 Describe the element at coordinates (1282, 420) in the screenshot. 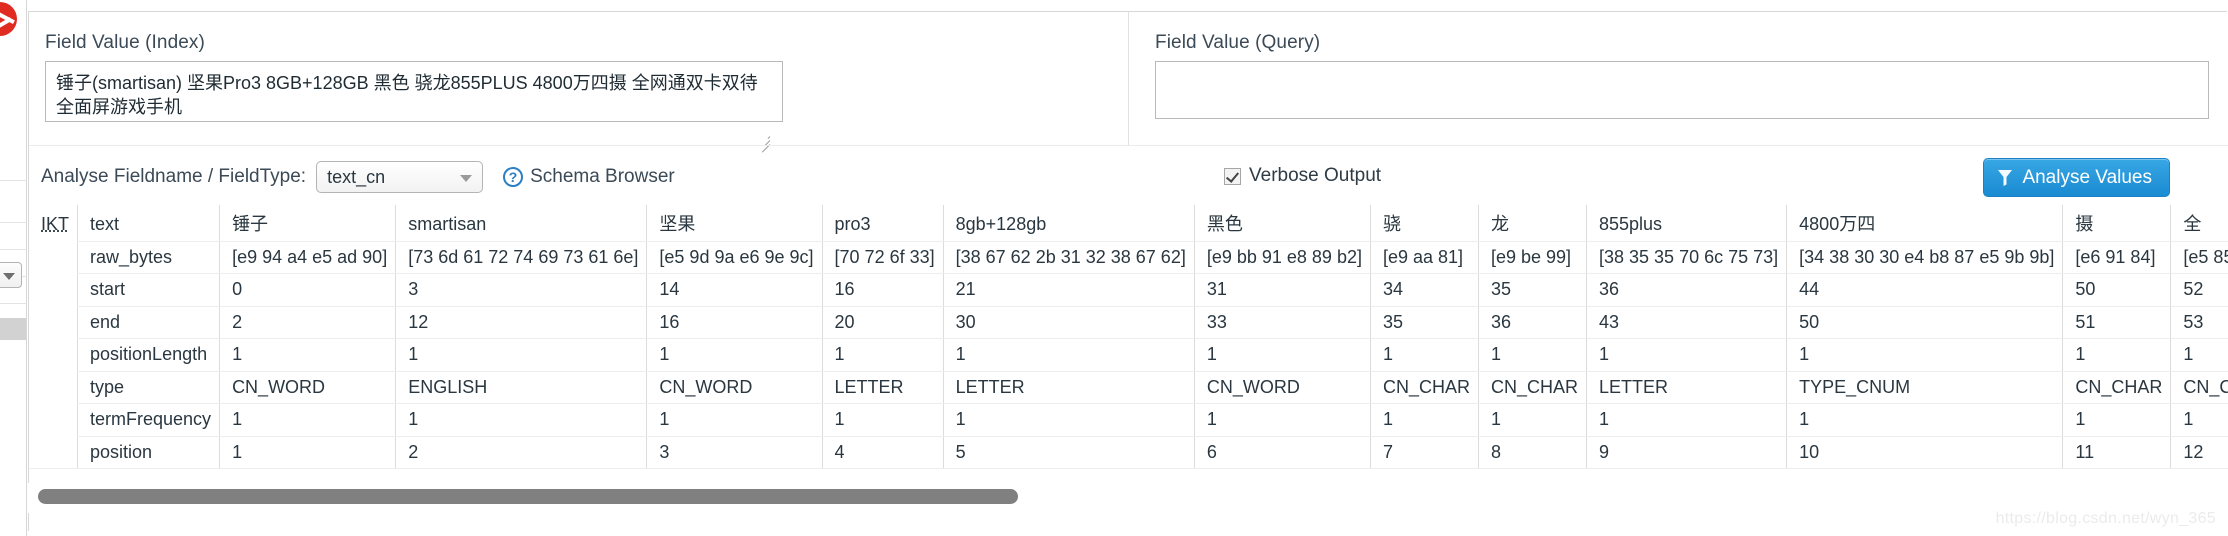

I see `cell-termFrequency-5: 1` at that location.